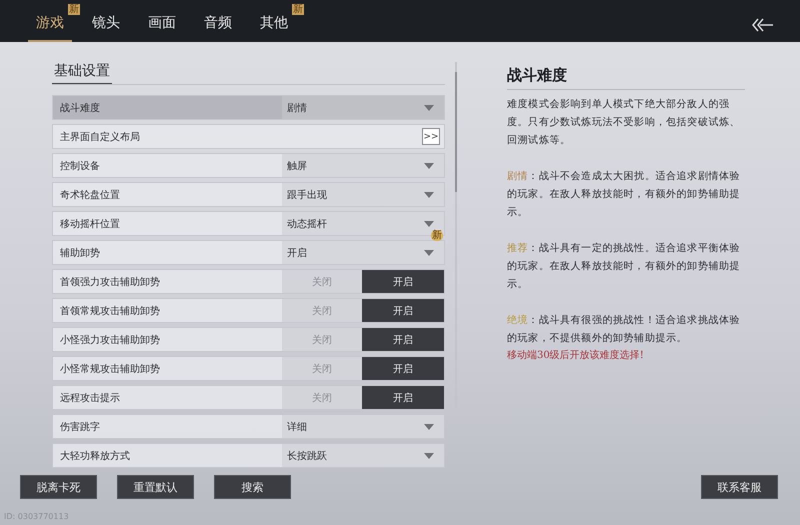 The height and width of the screenshot is (525, 800). What do you see at coordinates (248, 165) in the screenshot?
I see `setting-row: 控制设备 触屏` at bounding box center [248, 165].